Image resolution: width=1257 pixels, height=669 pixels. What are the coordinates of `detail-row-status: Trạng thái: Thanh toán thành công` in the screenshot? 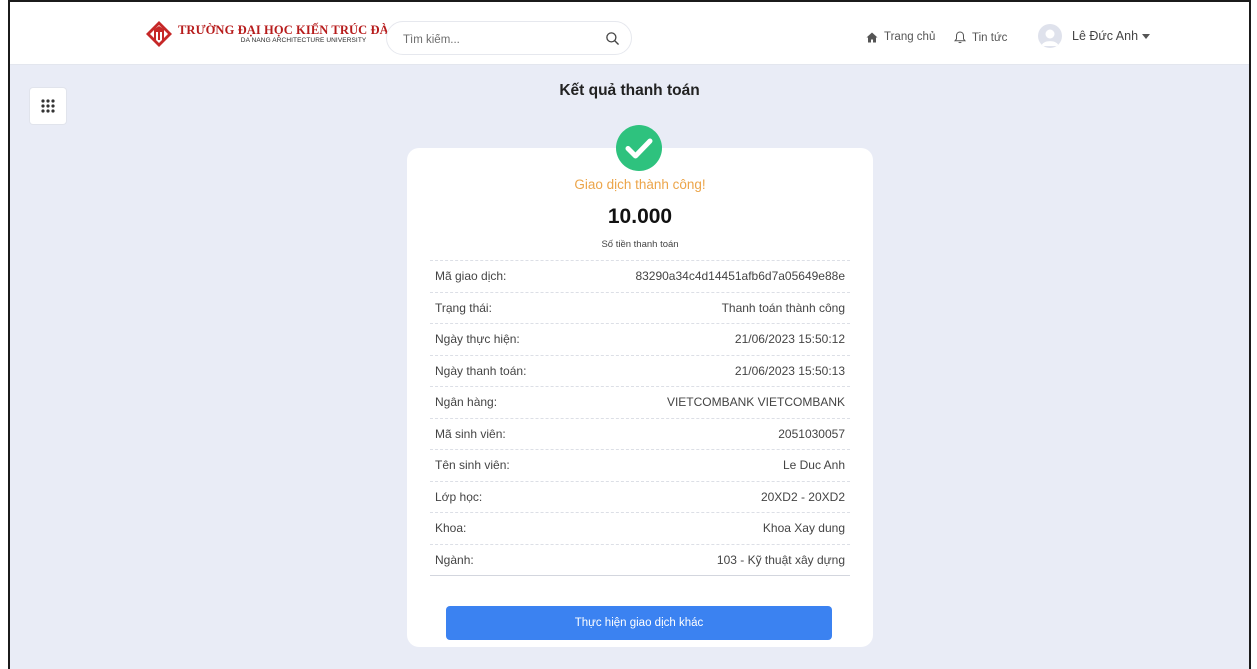 It's located at (640, 307).